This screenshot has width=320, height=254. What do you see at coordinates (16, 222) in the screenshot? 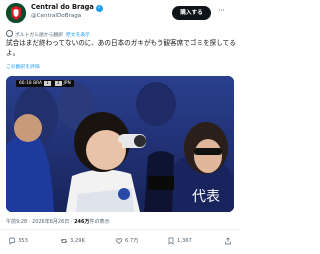
I see `tweet-time: 午前9:28` at bounding box center [16, 222].